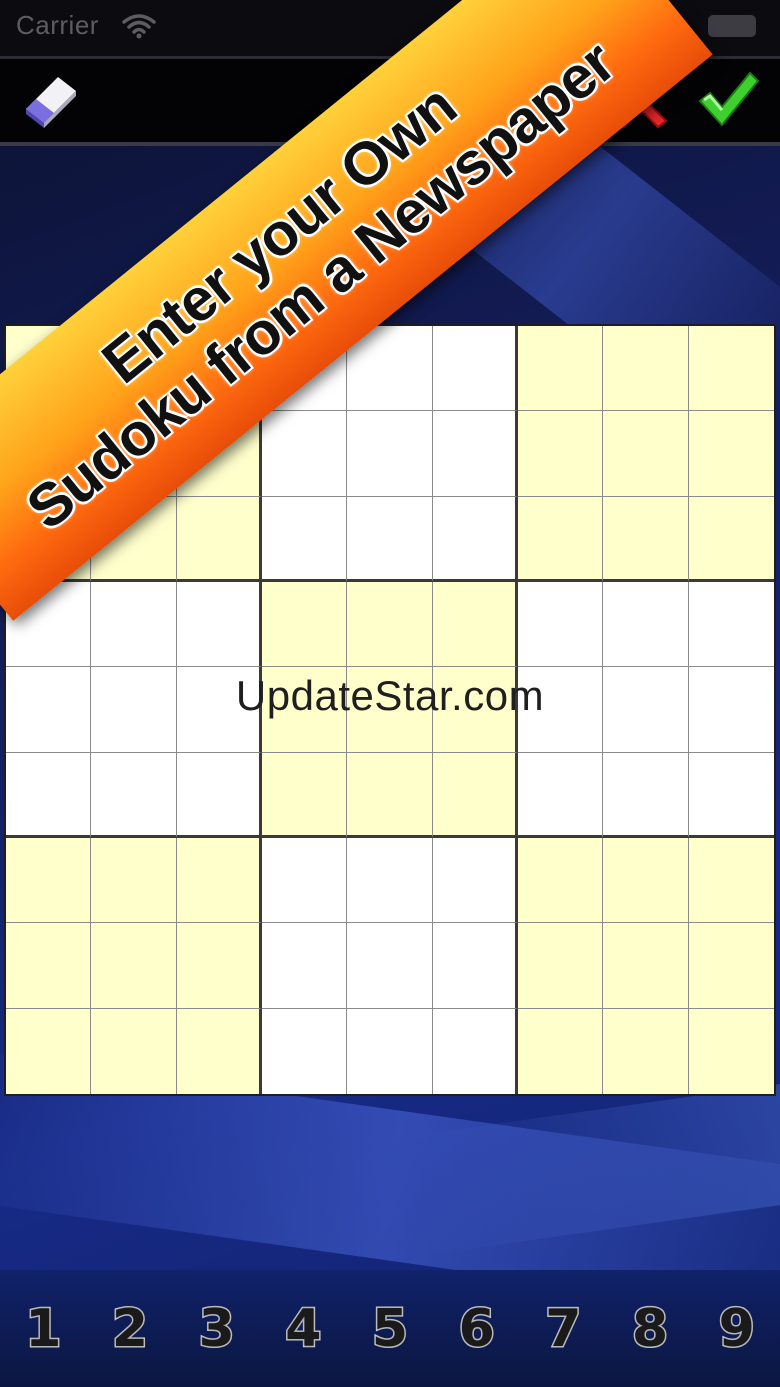 This screenshot has height=1387, width=780. I want to click on number-key-label: 2, so click(129, 1328).